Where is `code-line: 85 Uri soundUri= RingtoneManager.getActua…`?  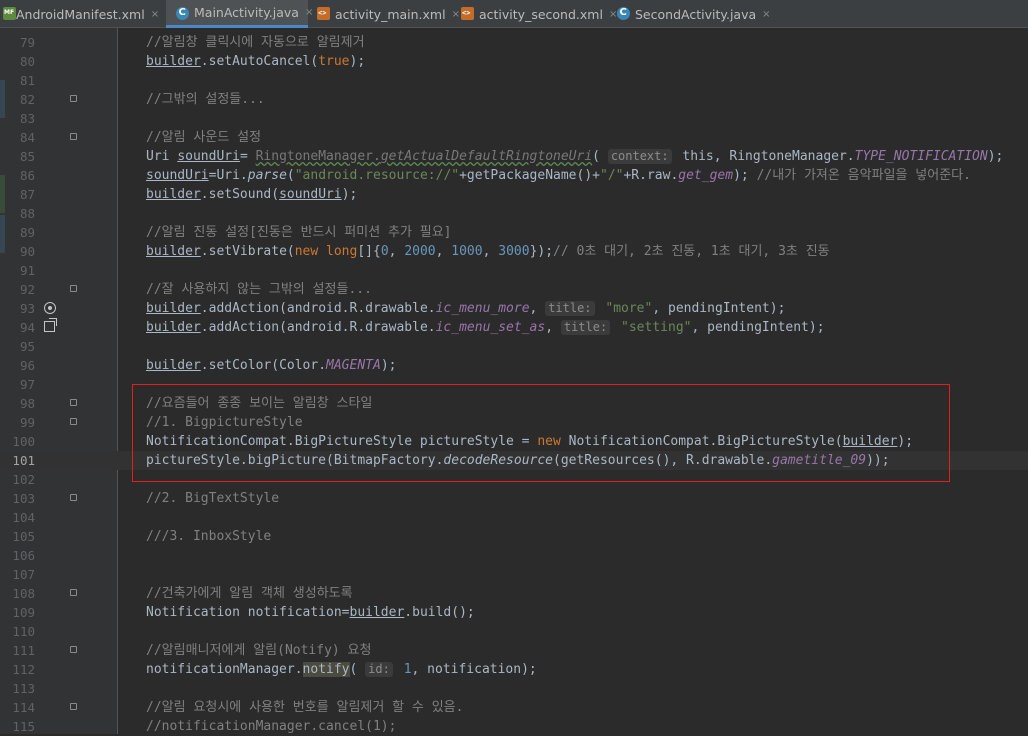
code-line: 85 Uri soundUri= RingtoneManager.getActua… is located at coordinates (514, 156).